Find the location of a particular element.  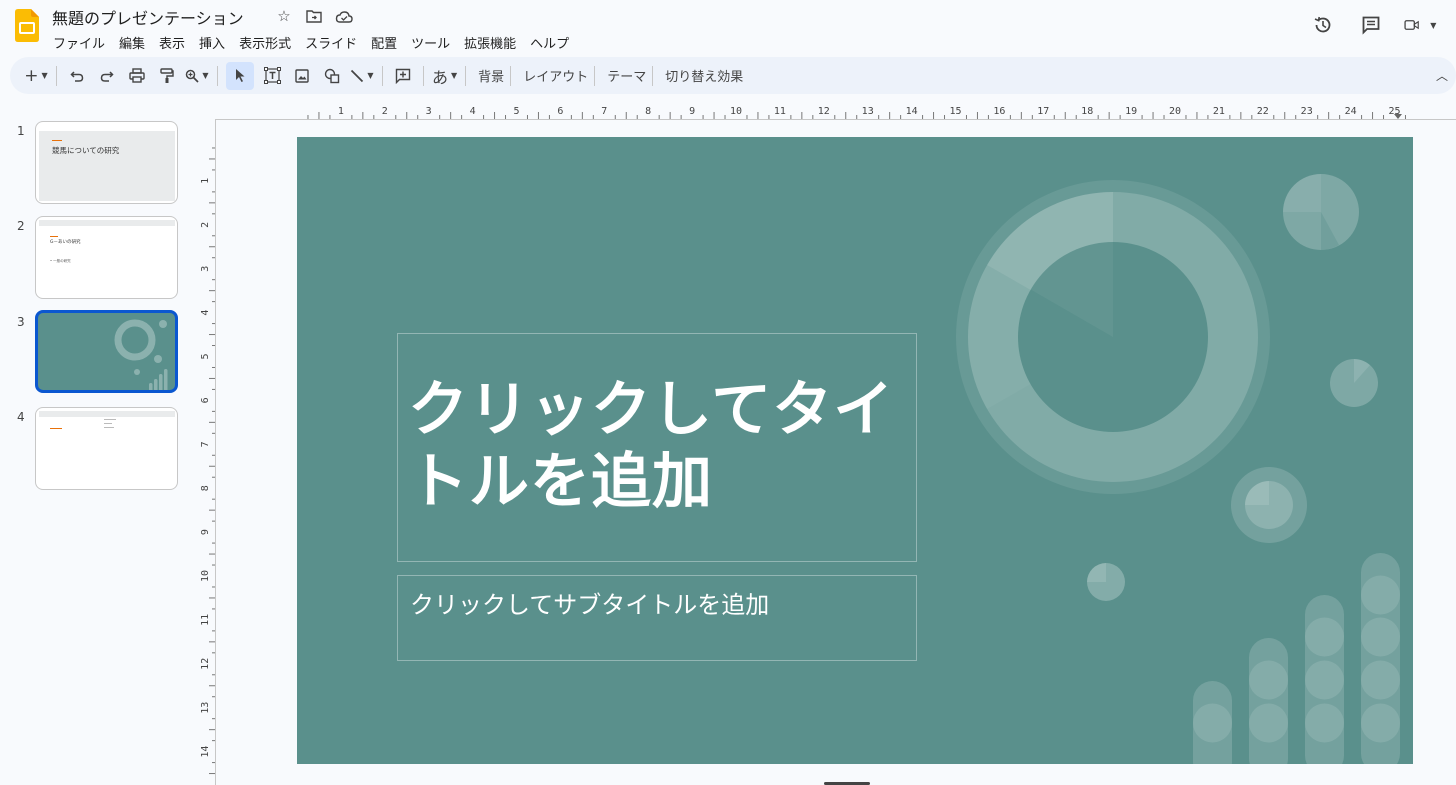

move-folder-icon is located at coordinates (314, 16).